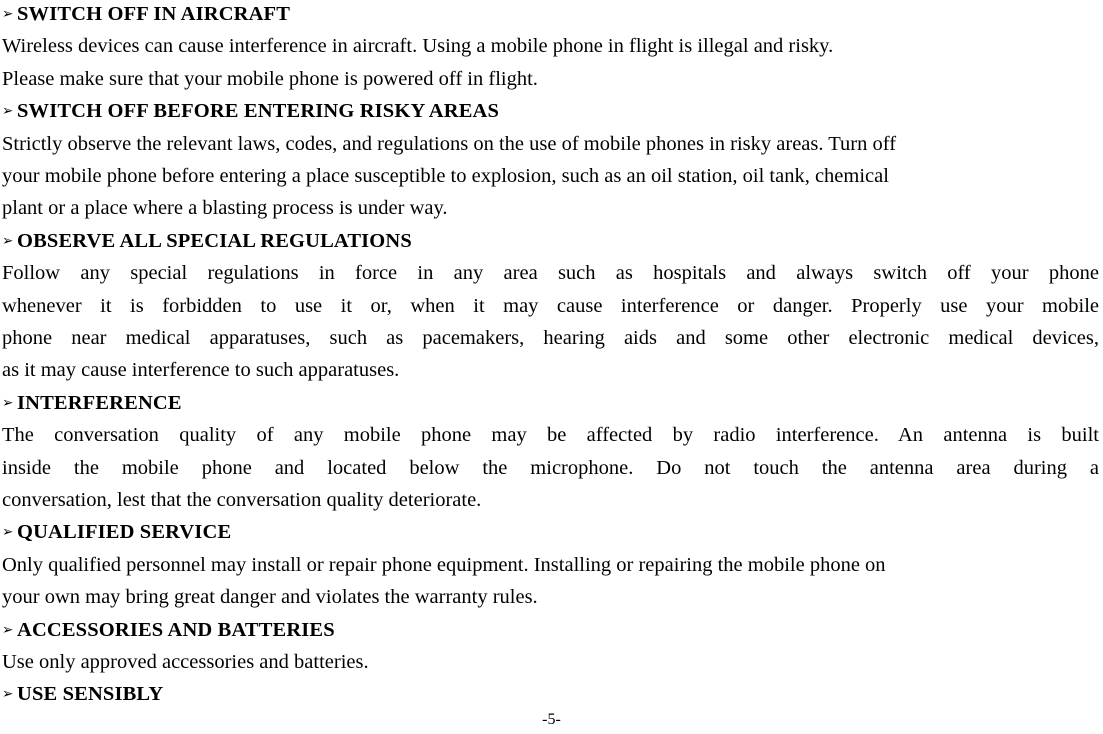 The width and height of the screenshot is (1103, 734). Describe the element at coordinates (550, 532) in the screenshot. I see `section-heading: ➢ QUALIFIED SERVICE` at that location.